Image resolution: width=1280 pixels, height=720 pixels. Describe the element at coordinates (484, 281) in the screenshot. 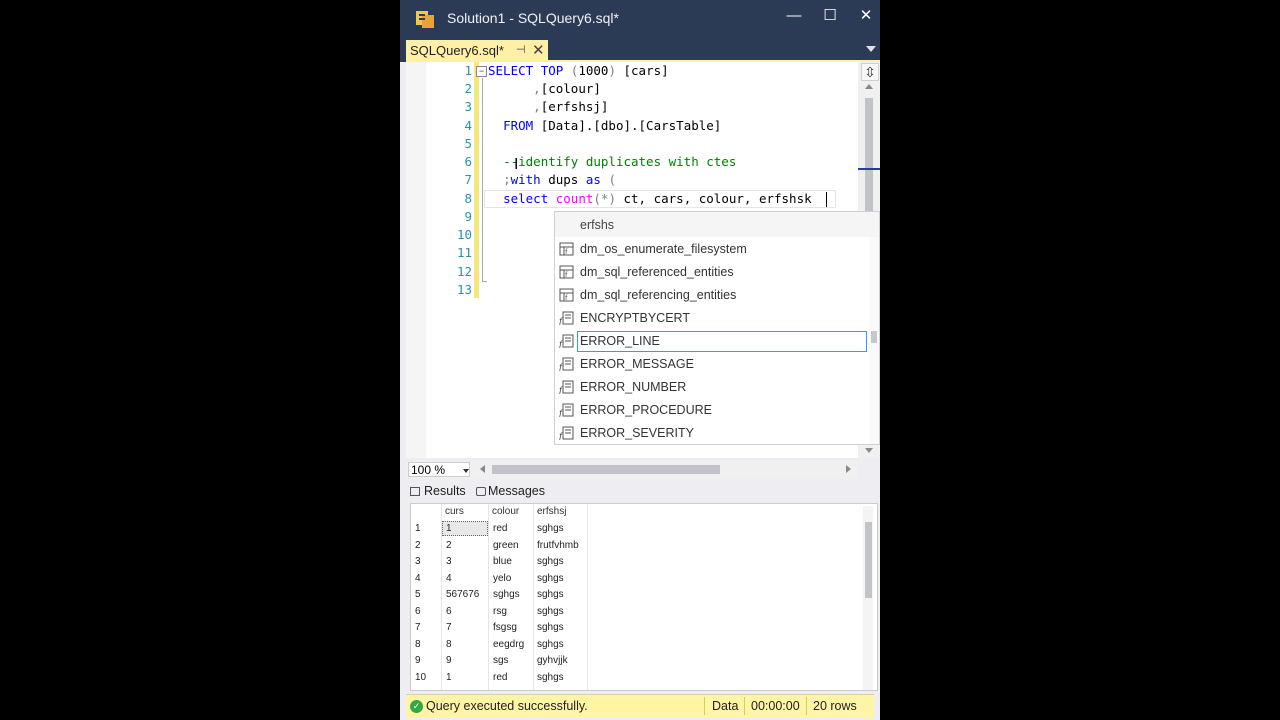

I see `outline-end` at that location.